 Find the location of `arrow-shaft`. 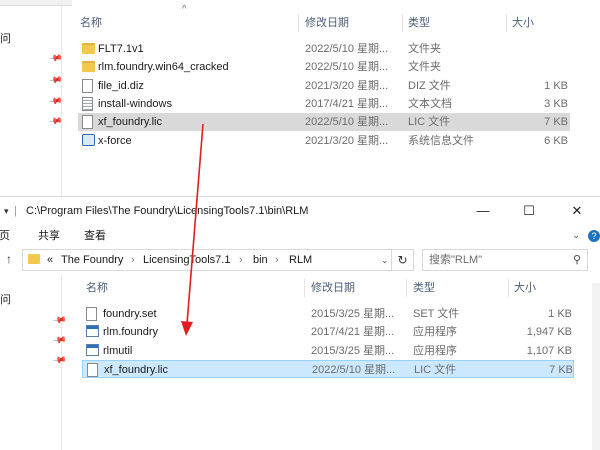

arrow-shaft is located at coordinates (195, 224).